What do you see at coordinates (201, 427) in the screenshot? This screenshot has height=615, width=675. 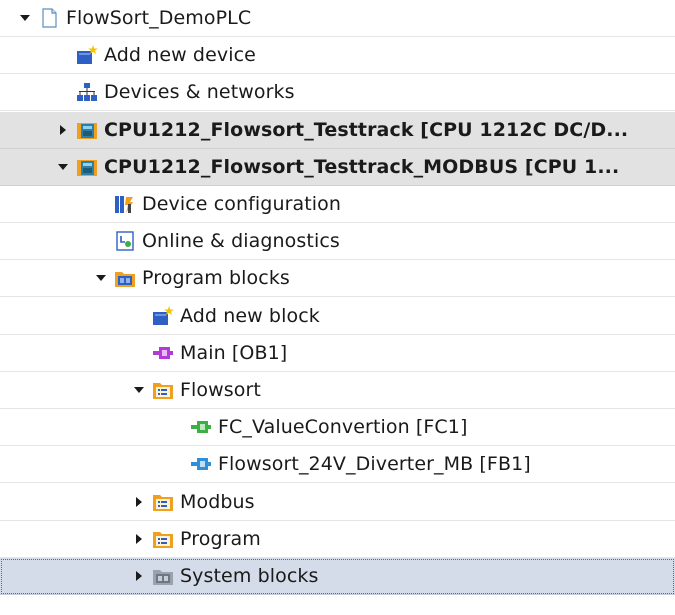 I see `fc-block-icon` at bounding box center [201, 427].